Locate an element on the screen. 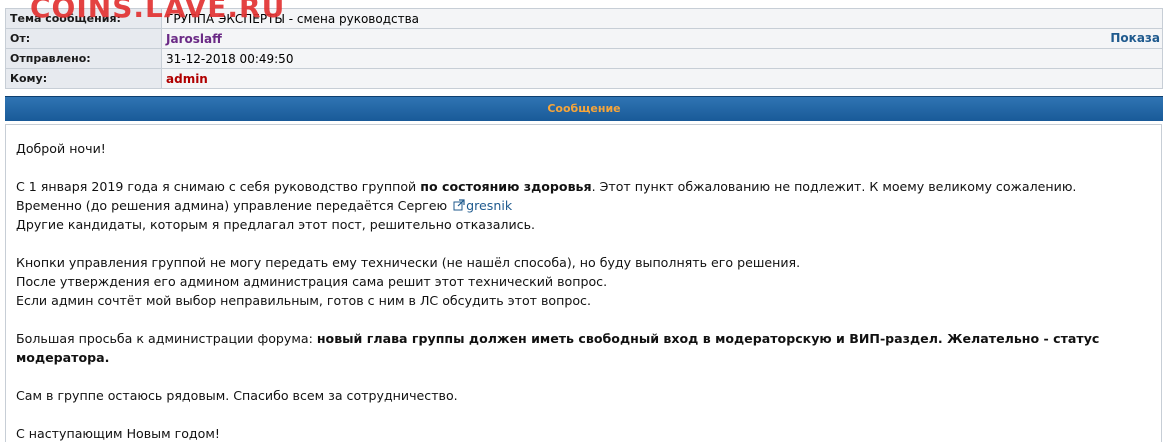 This screenshot has width=1163, height=443. message-heading: Сообщение is located at coordinates (584, 108).